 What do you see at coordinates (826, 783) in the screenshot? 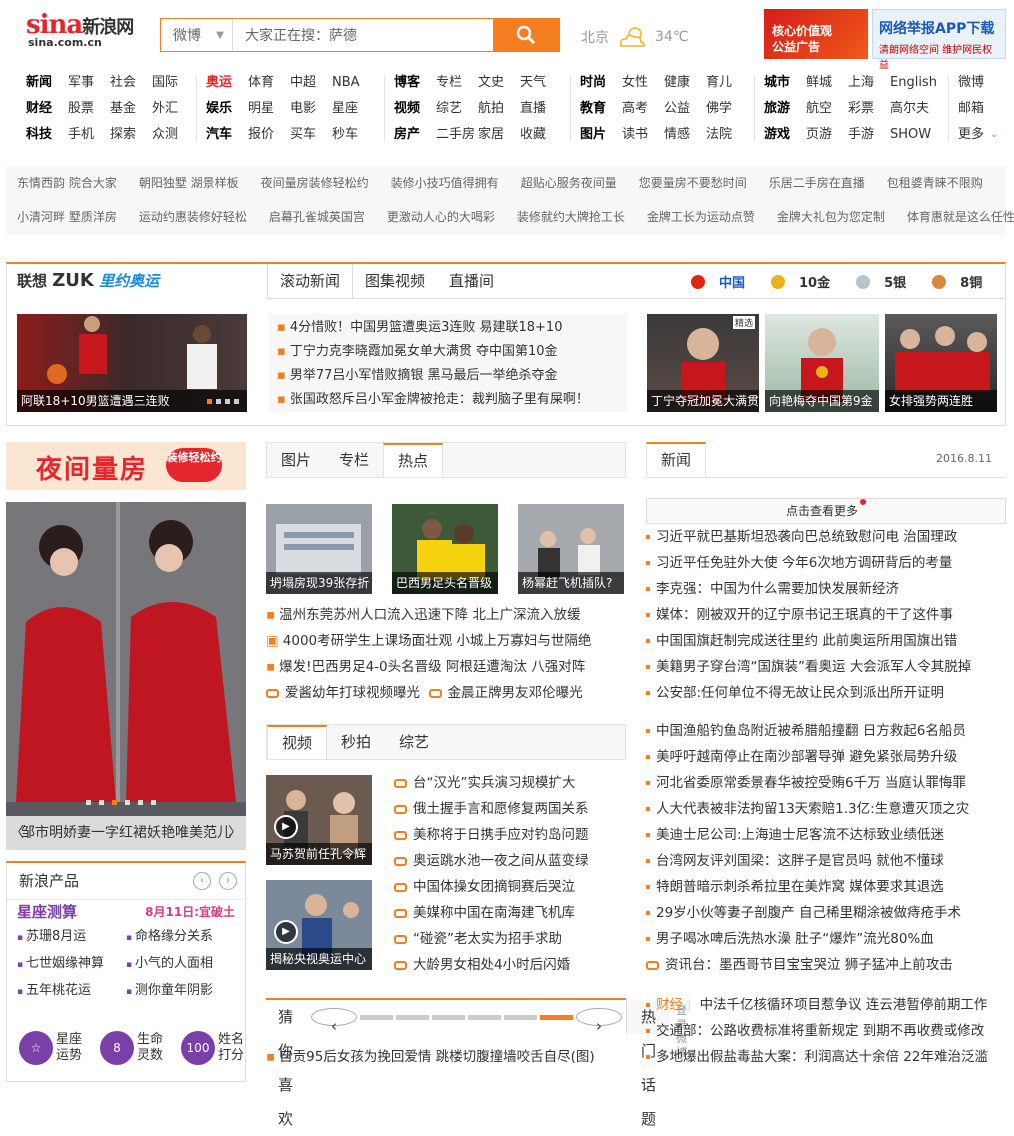
I see `list-item: 河北省委原常委景春华被控受贿6千万 当庭认罪悔罪` at bounding box center [826, 783].